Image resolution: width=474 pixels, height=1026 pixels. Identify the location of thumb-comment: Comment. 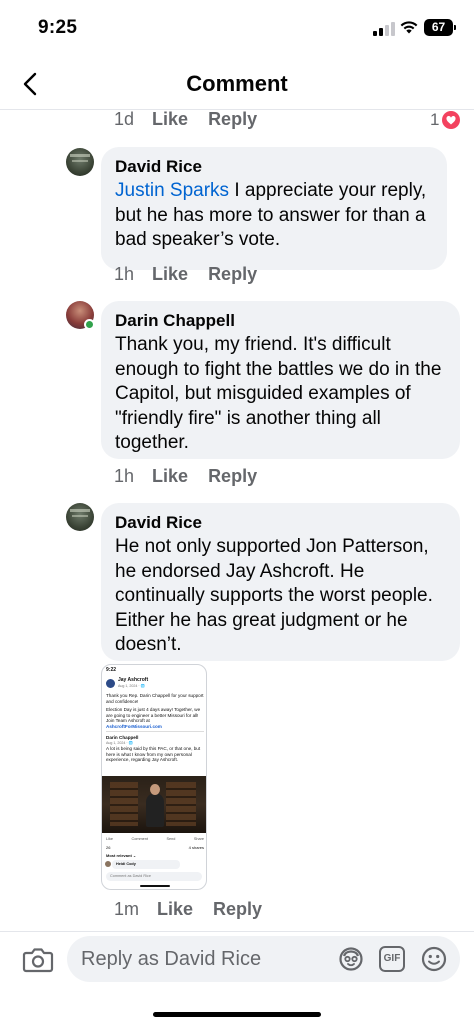
(139, 839).